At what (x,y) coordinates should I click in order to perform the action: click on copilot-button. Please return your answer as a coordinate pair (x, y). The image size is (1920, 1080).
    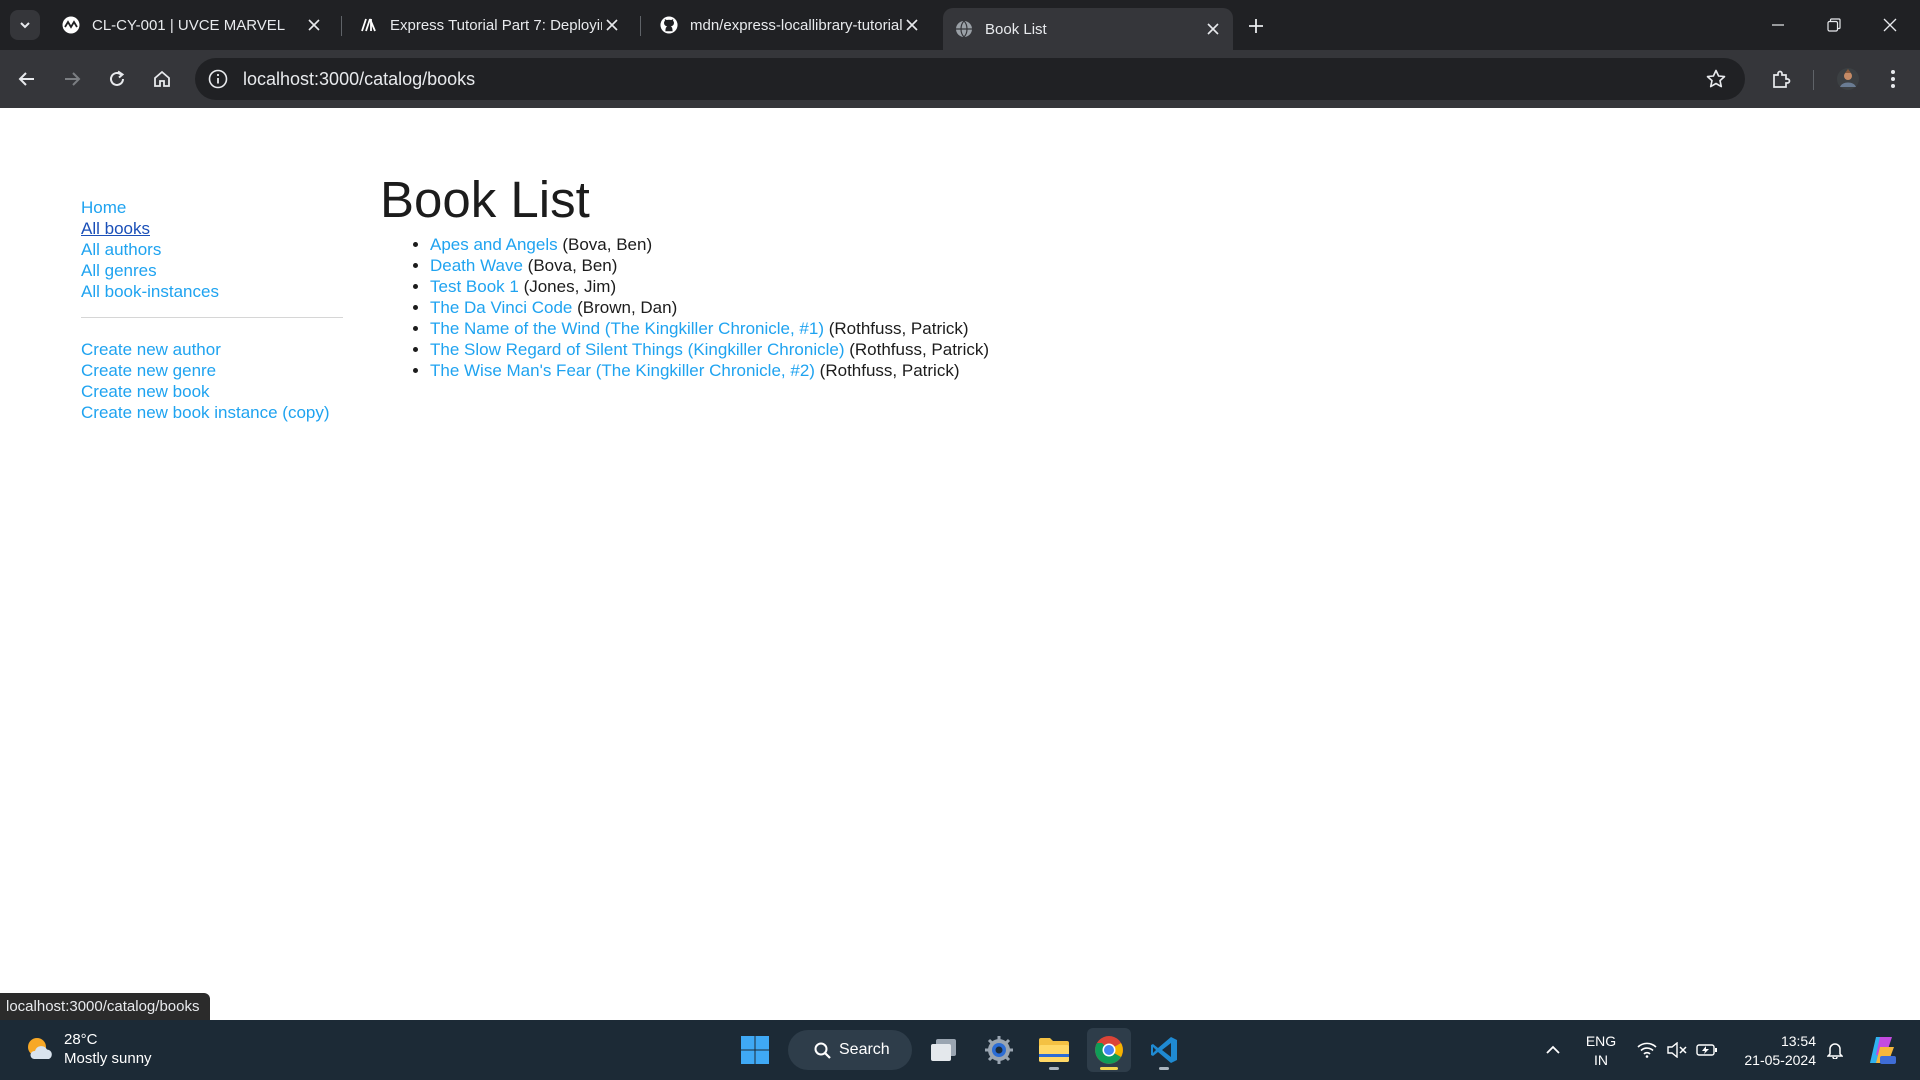
    Looking at the image, I should click on (1882, 1050).